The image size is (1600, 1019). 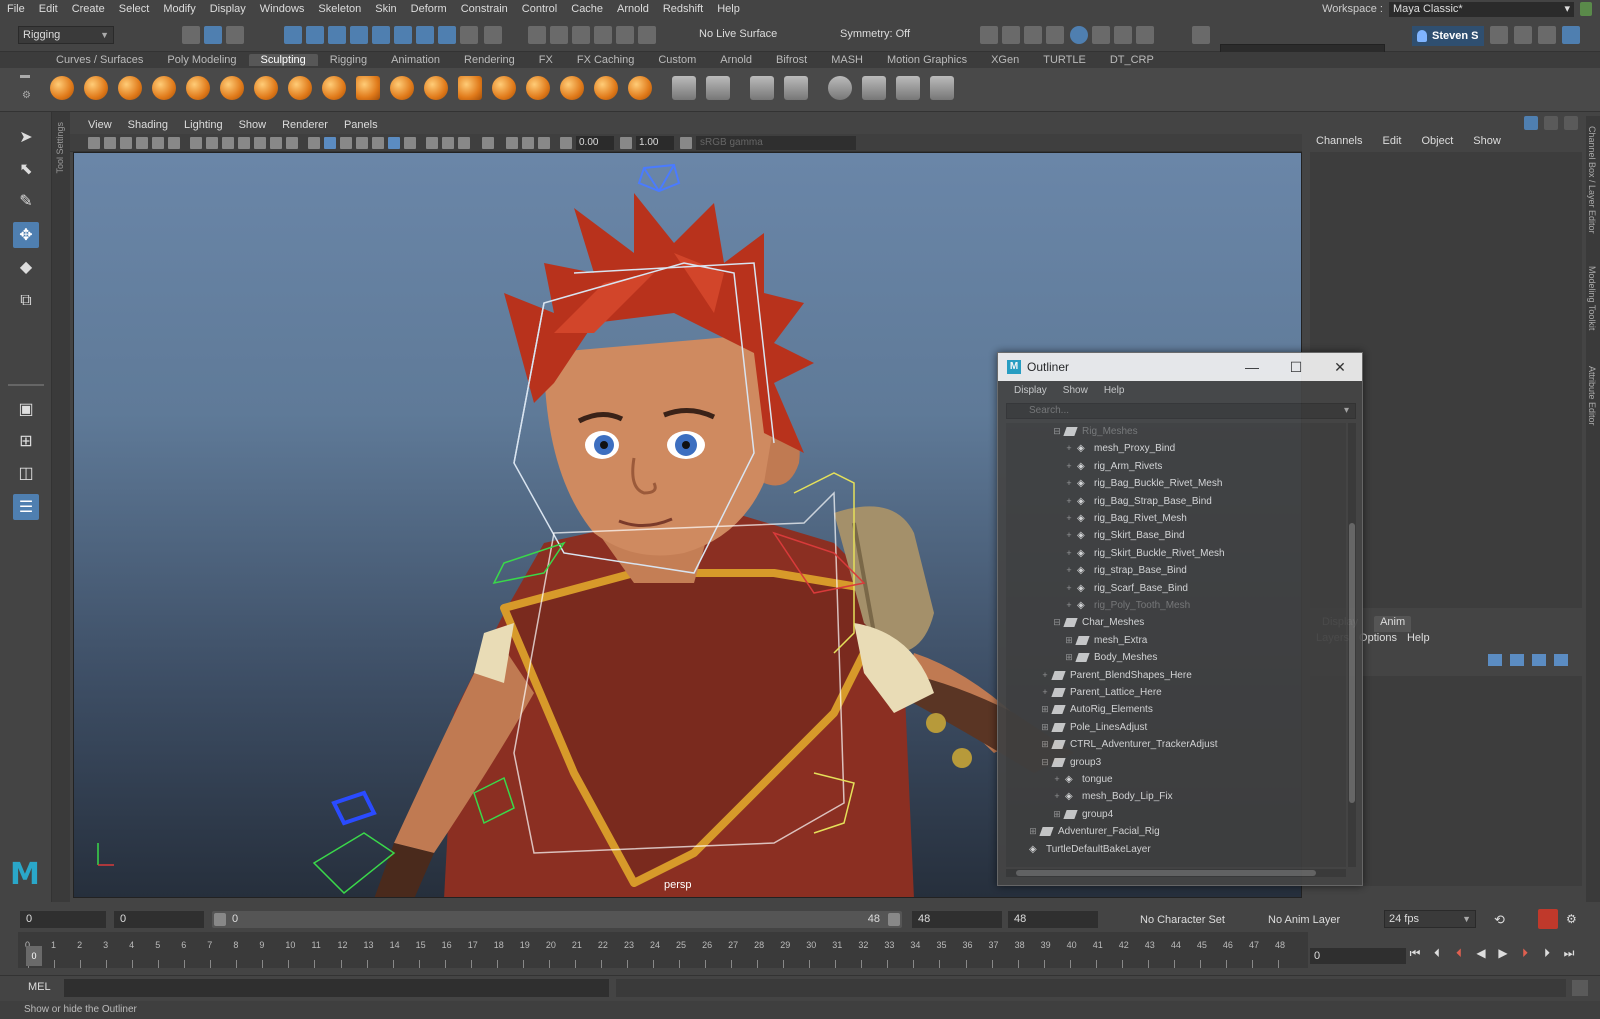 What do you see at coordinates (1459, 953) in the screenshot?
I see `step-back-key-icon: ⏴` at bounding box center [1459, 953].